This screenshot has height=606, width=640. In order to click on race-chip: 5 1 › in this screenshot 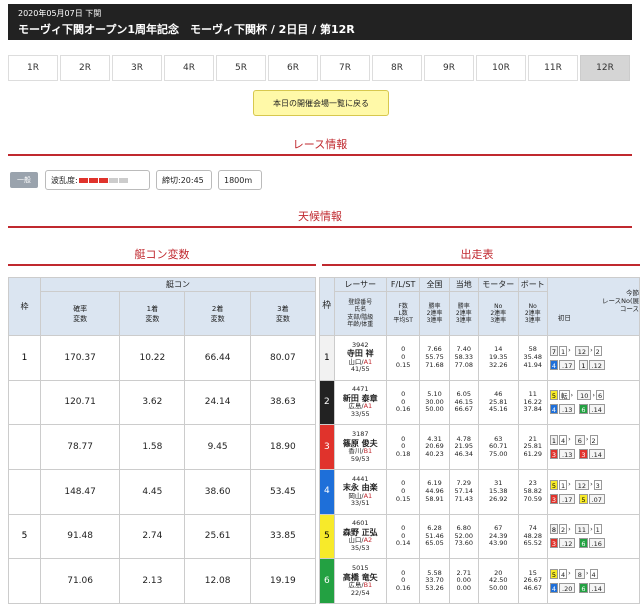, I will do `click(560, 484)`.